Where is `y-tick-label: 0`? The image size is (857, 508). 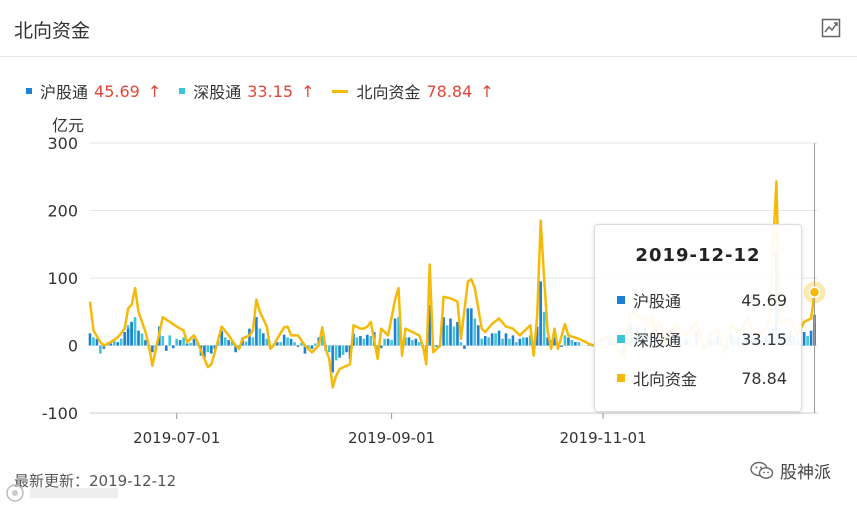
y-tick-label: 0 is located at coordinates (73, 346).